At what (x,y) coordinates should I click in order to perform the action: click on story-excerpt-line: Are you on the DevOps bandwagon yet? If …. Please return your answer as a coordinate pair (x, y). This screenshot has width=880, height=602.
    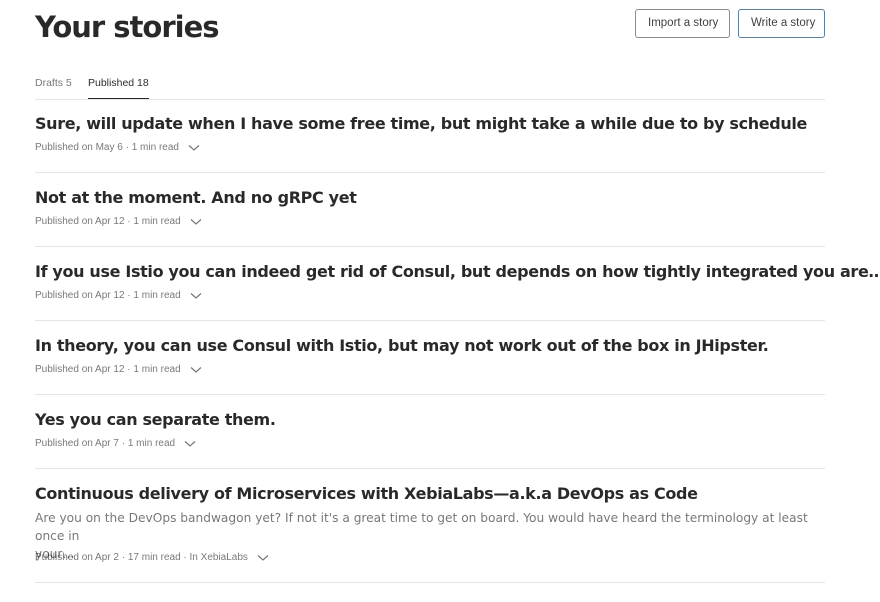
    Looking at the image, I should click on (421, 527).